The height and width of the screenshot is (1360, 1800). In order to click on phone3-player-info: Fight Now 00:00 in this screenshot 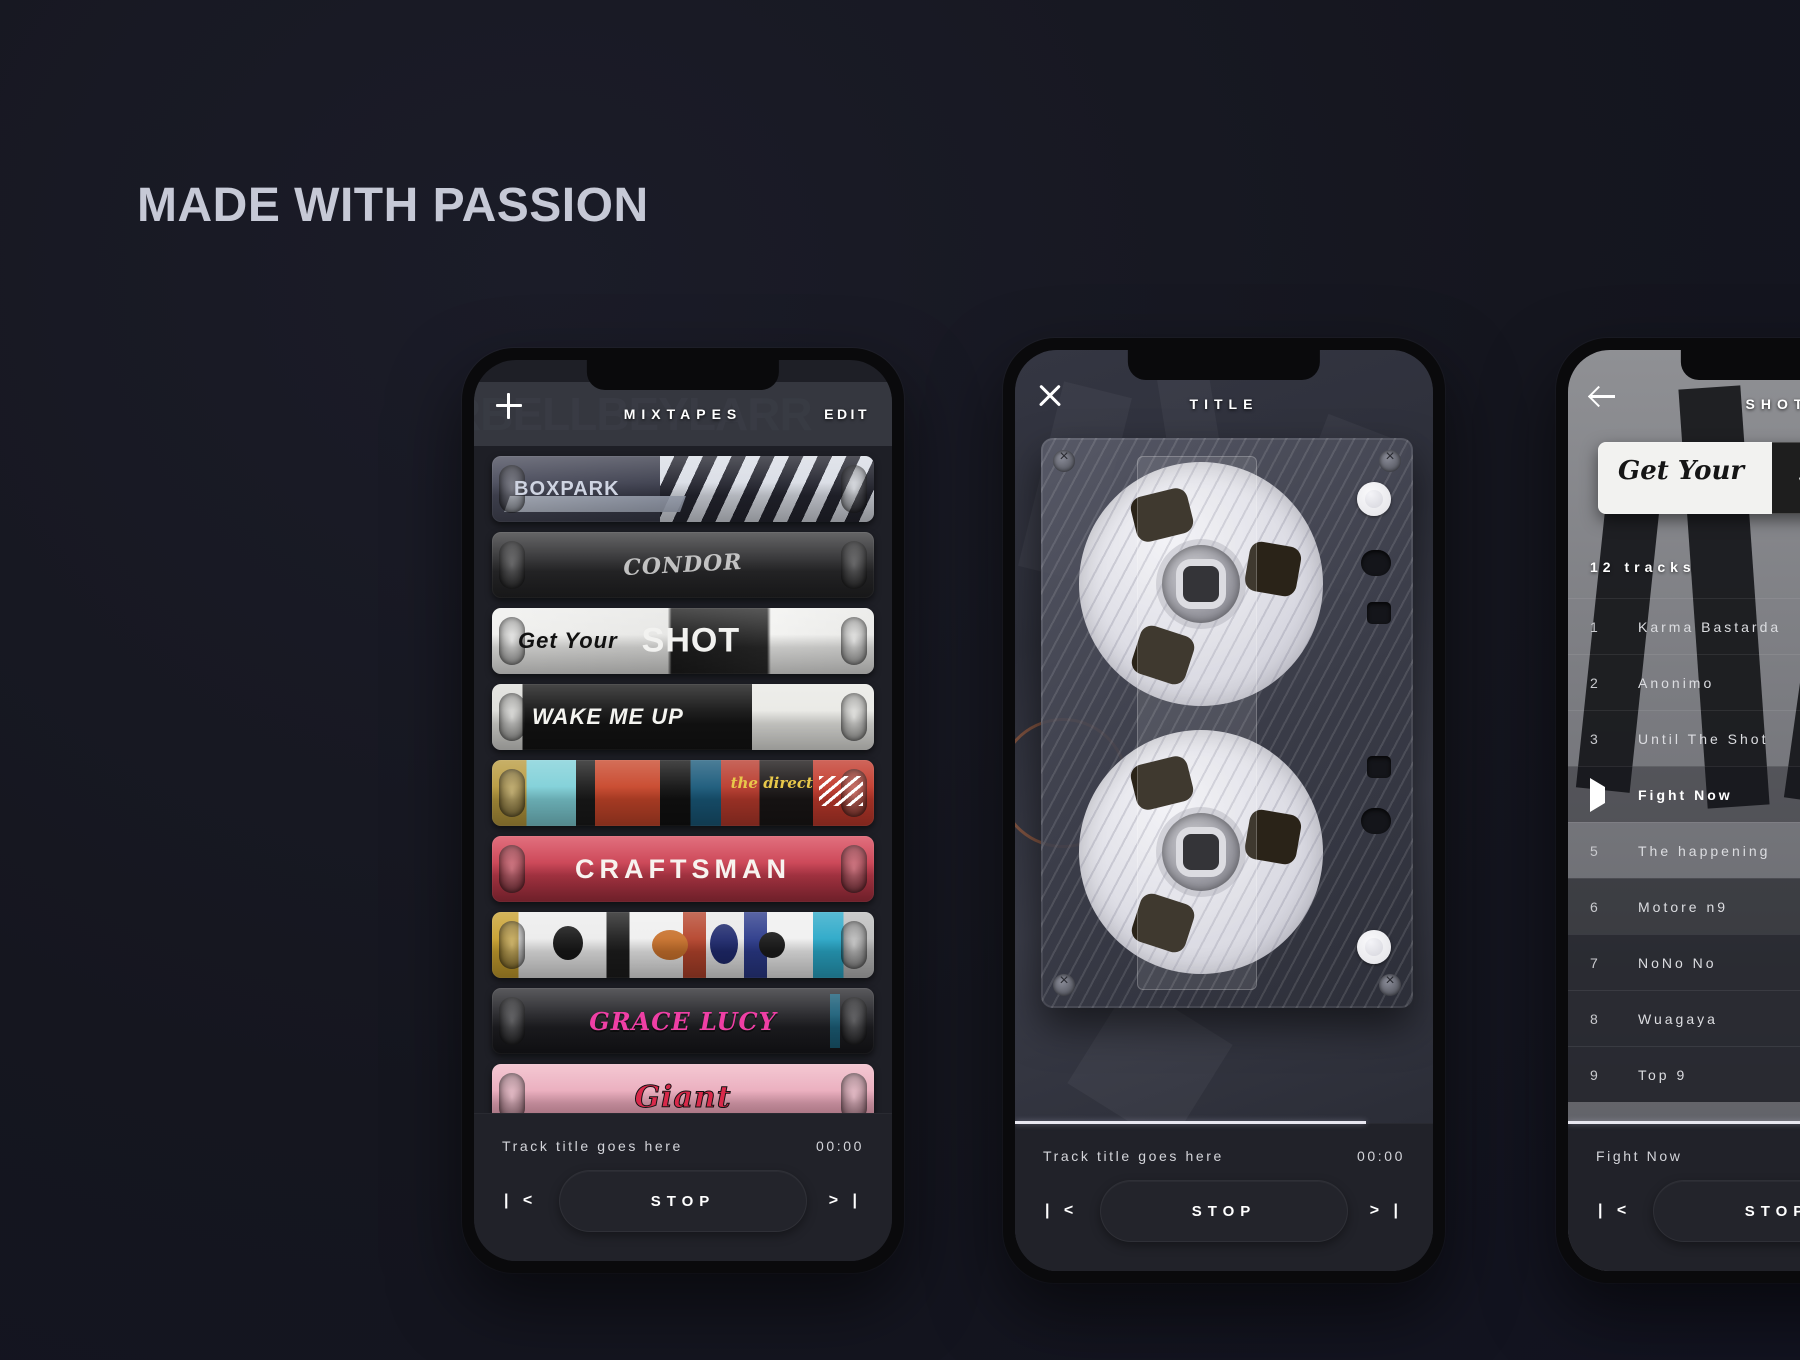, I will do `click(1684, 1144)`.